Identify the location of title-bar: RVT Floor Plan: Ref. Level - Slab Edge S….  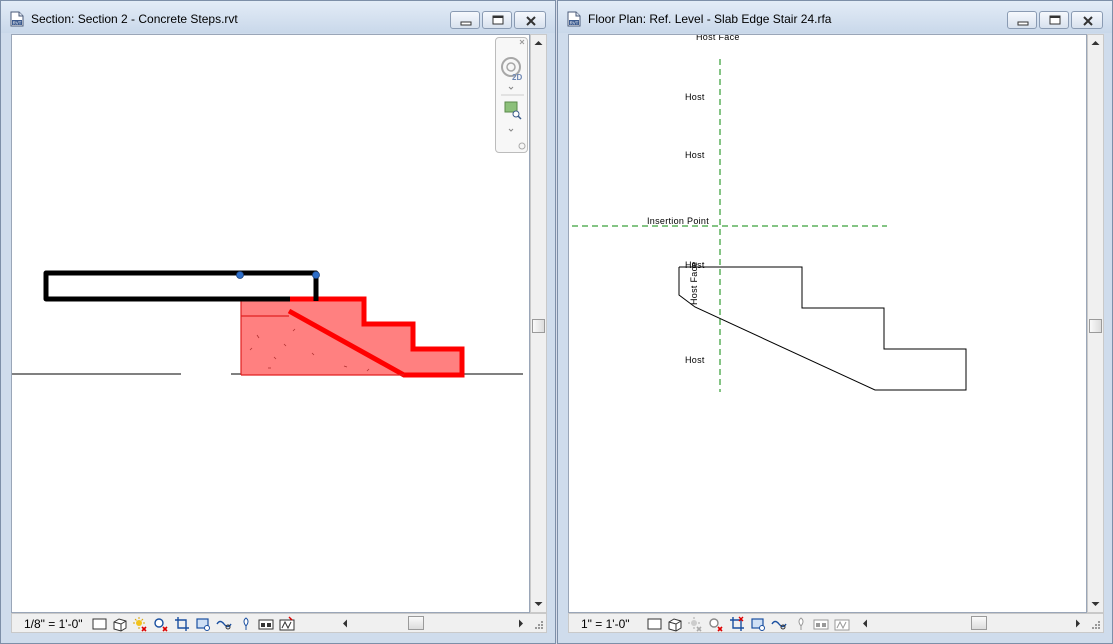
(835, 17).